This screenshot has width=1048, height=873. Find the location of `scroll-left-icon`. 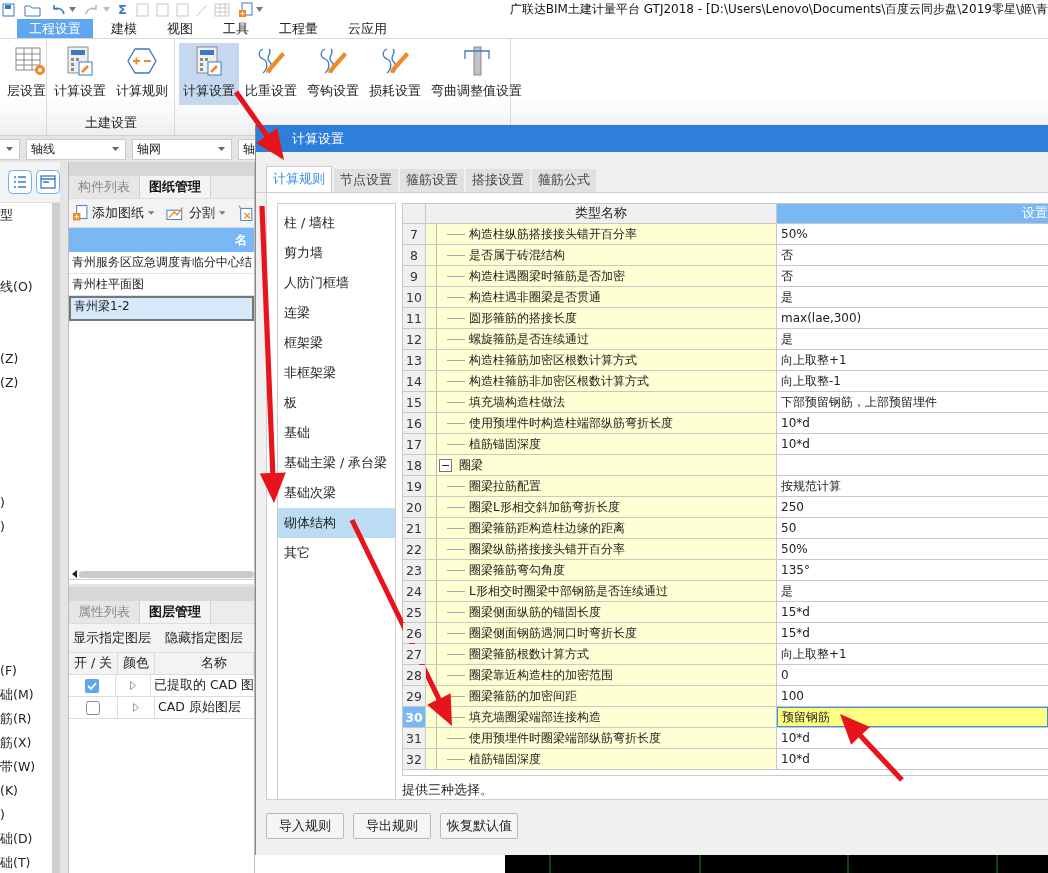

scroll-left-icon is located at coordinates (74, 574).